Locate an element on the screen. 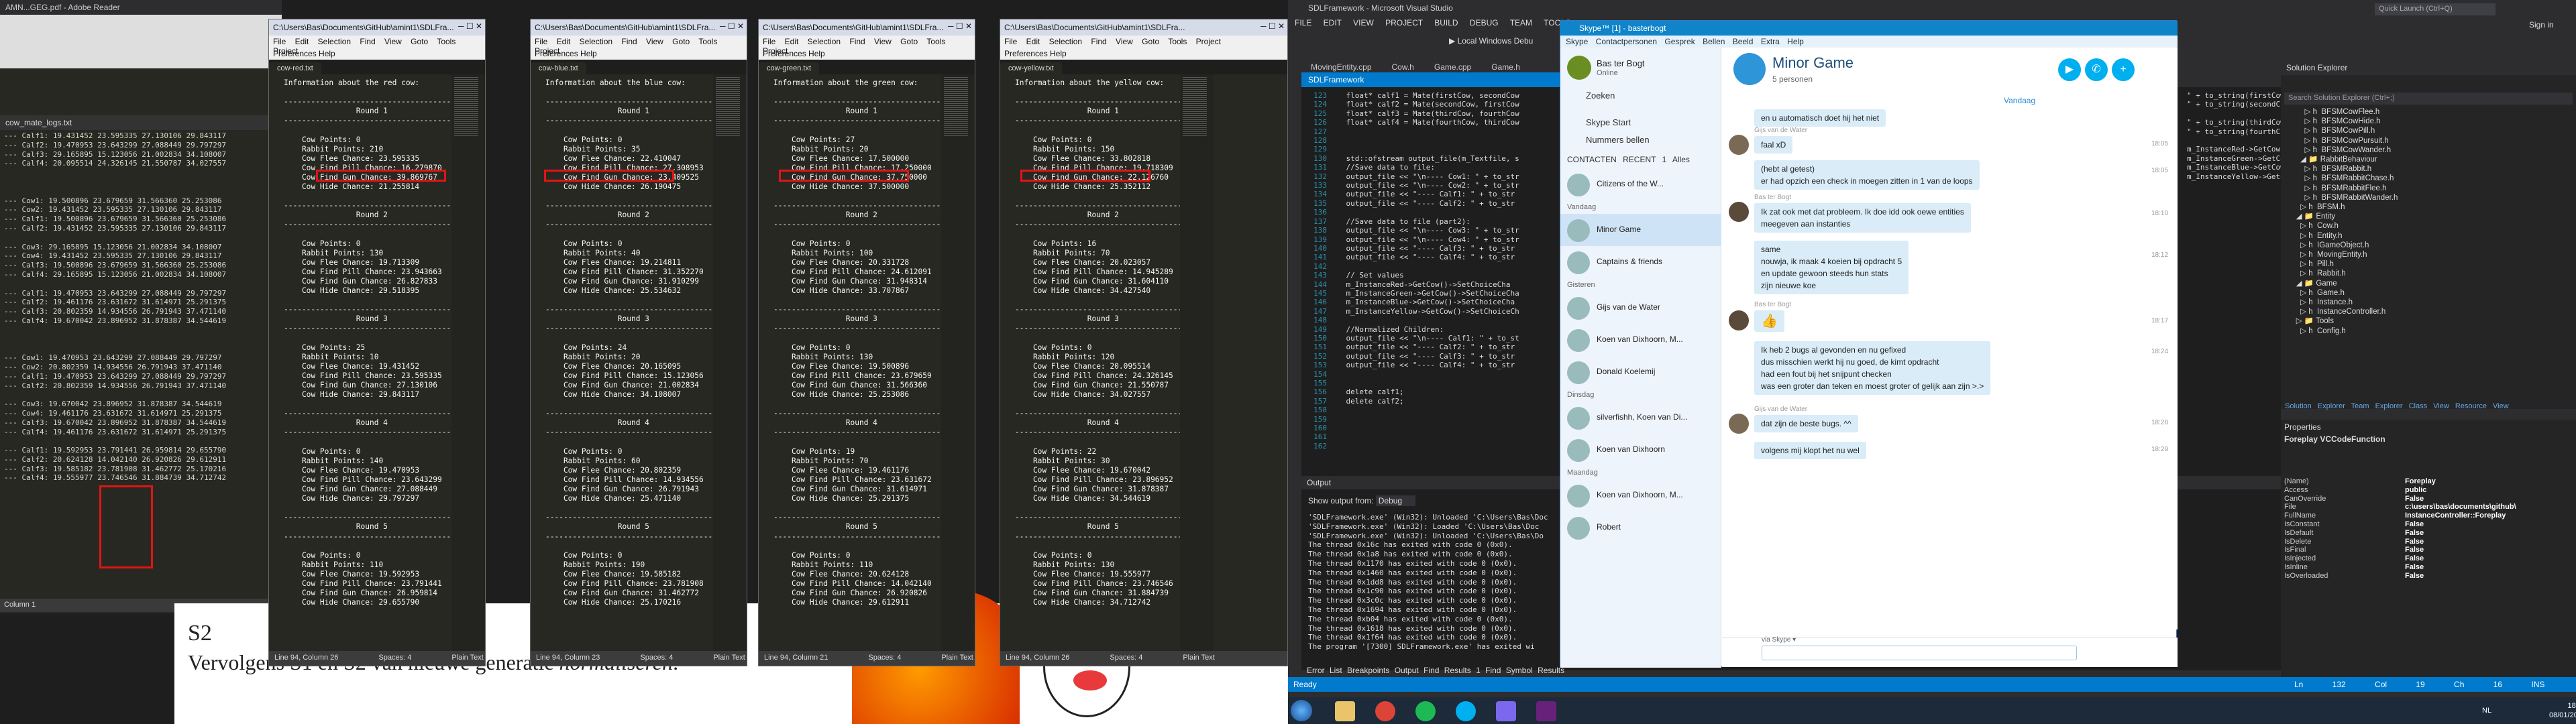  avatar is located at coordinates (1579, 68).